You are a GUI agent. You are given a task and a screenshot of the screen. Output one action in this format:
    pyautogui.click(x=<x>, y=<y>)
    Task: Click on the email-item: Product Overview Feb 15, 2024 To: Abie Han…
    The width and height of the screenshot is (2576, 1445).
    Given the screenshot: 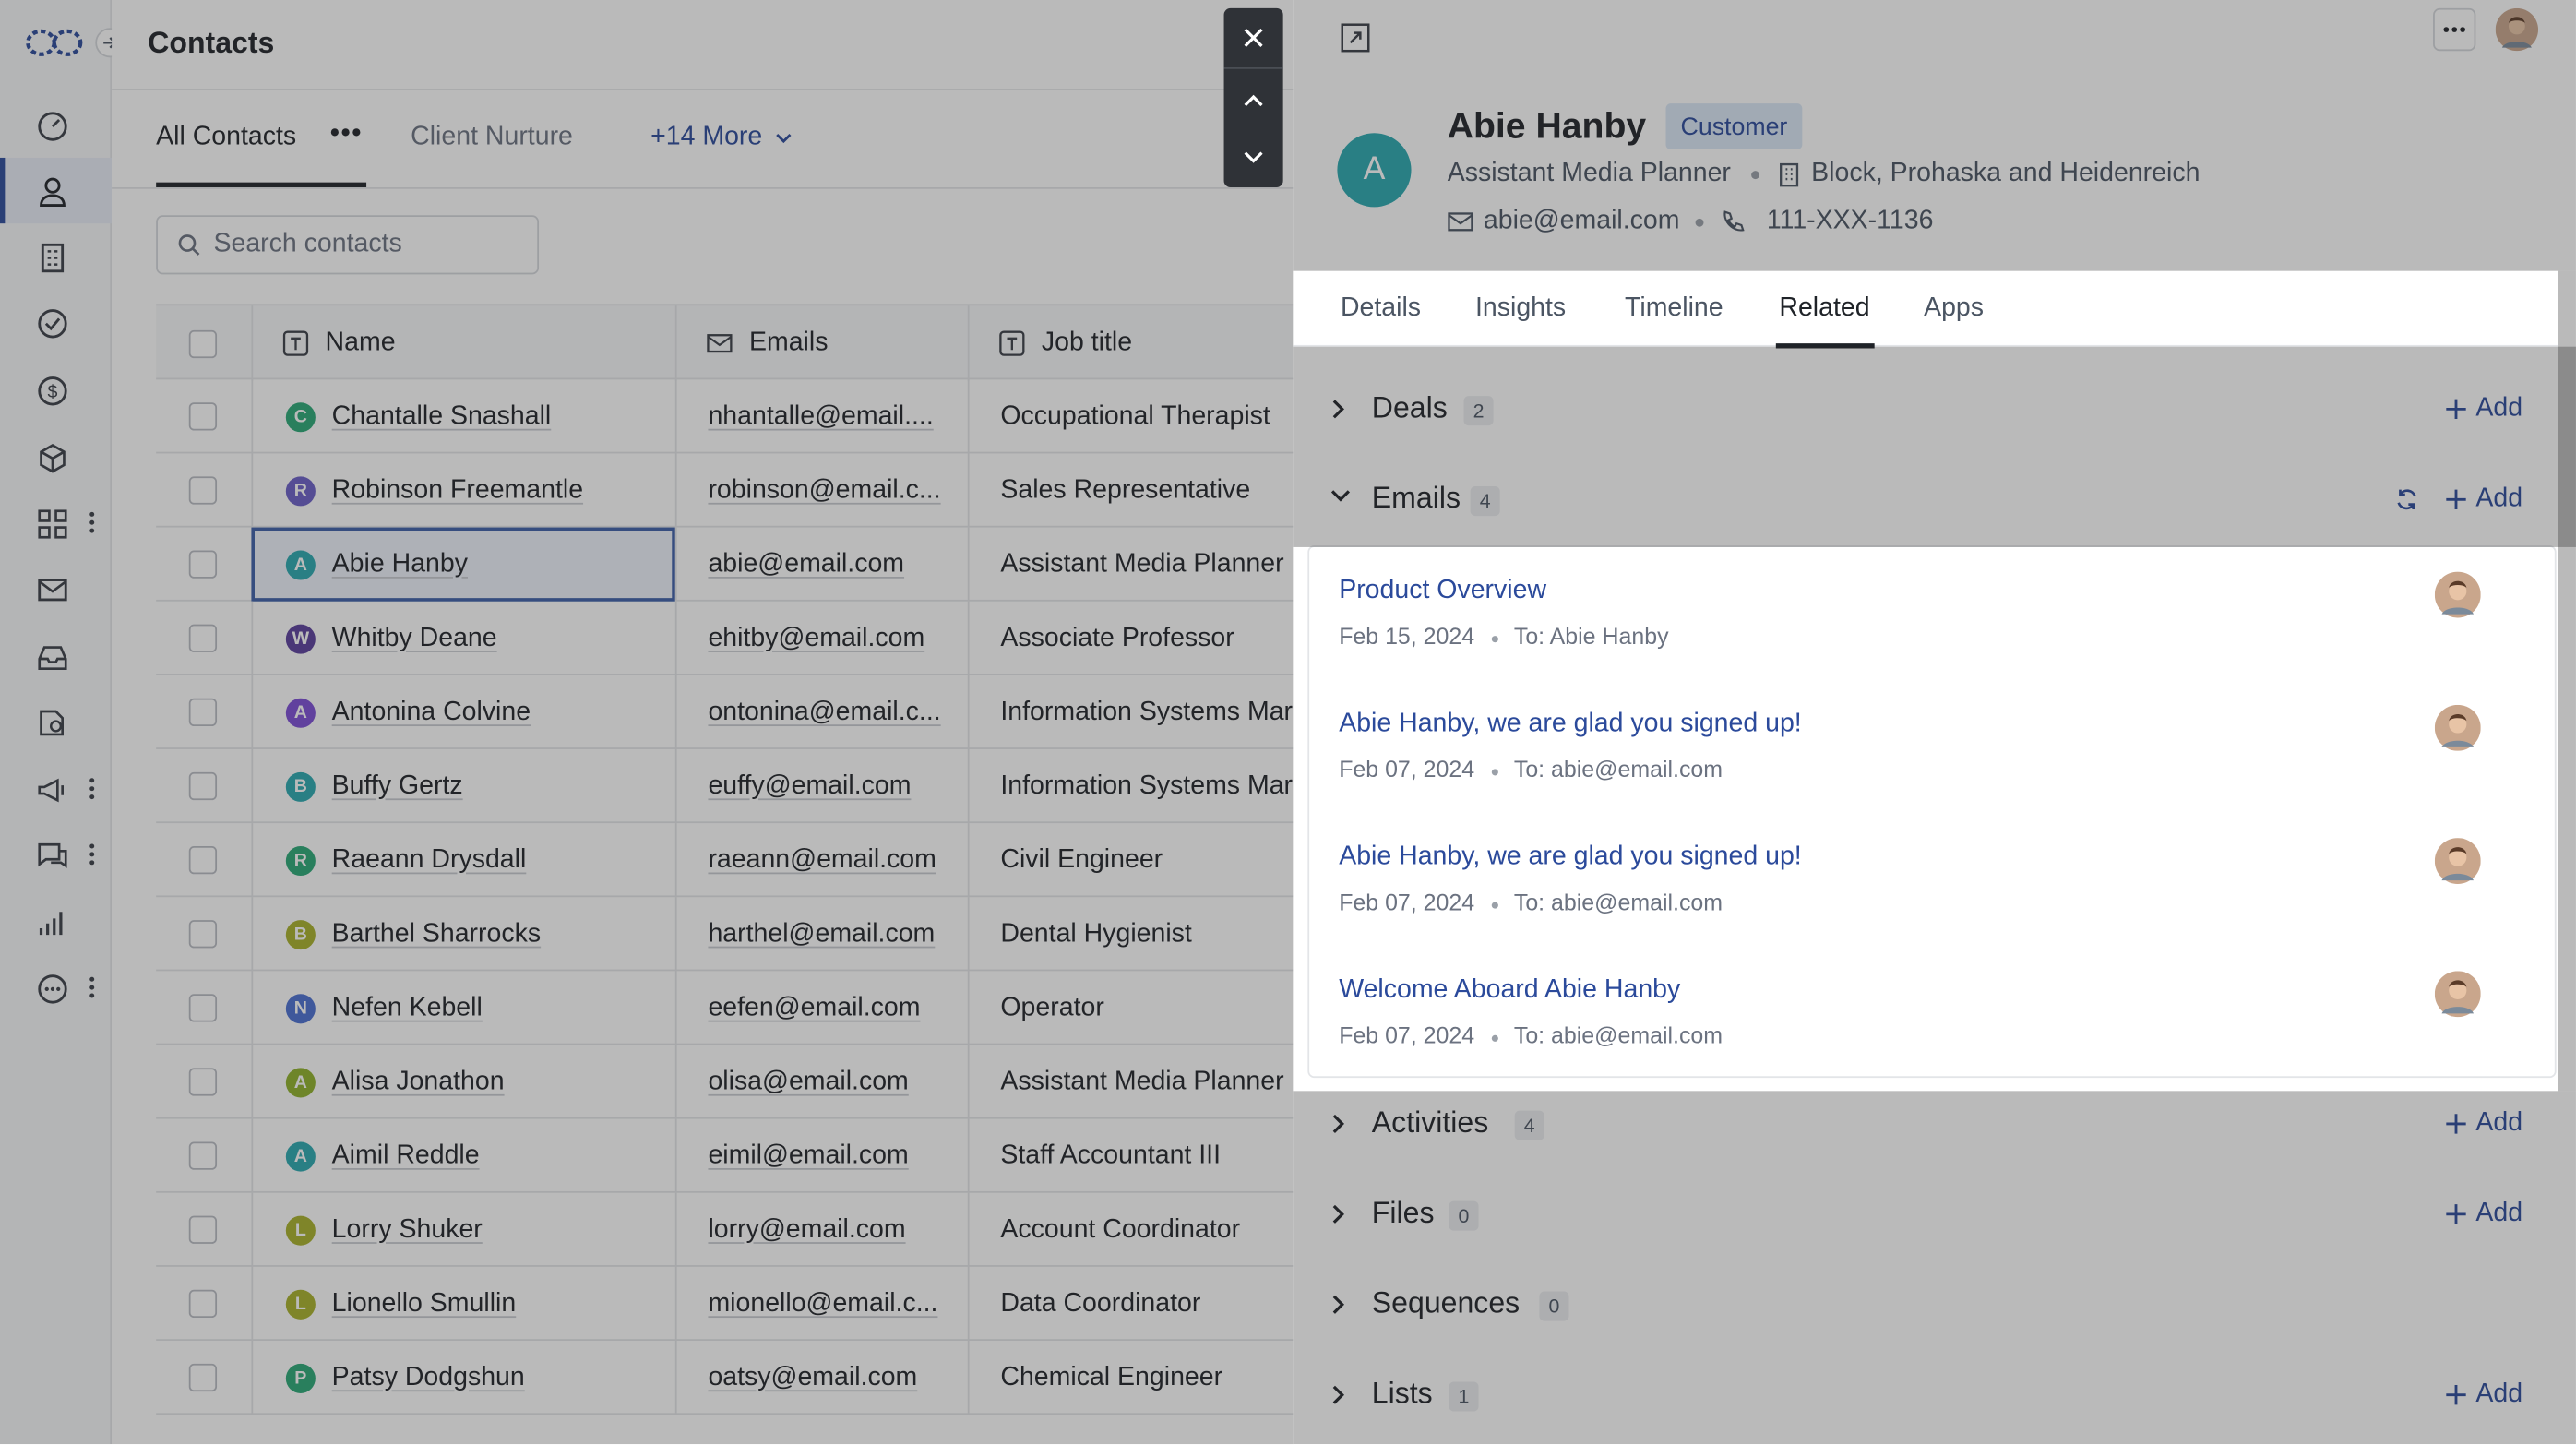 What is the action you would take?
    pyautogui.click(x=1931, y=612)
    